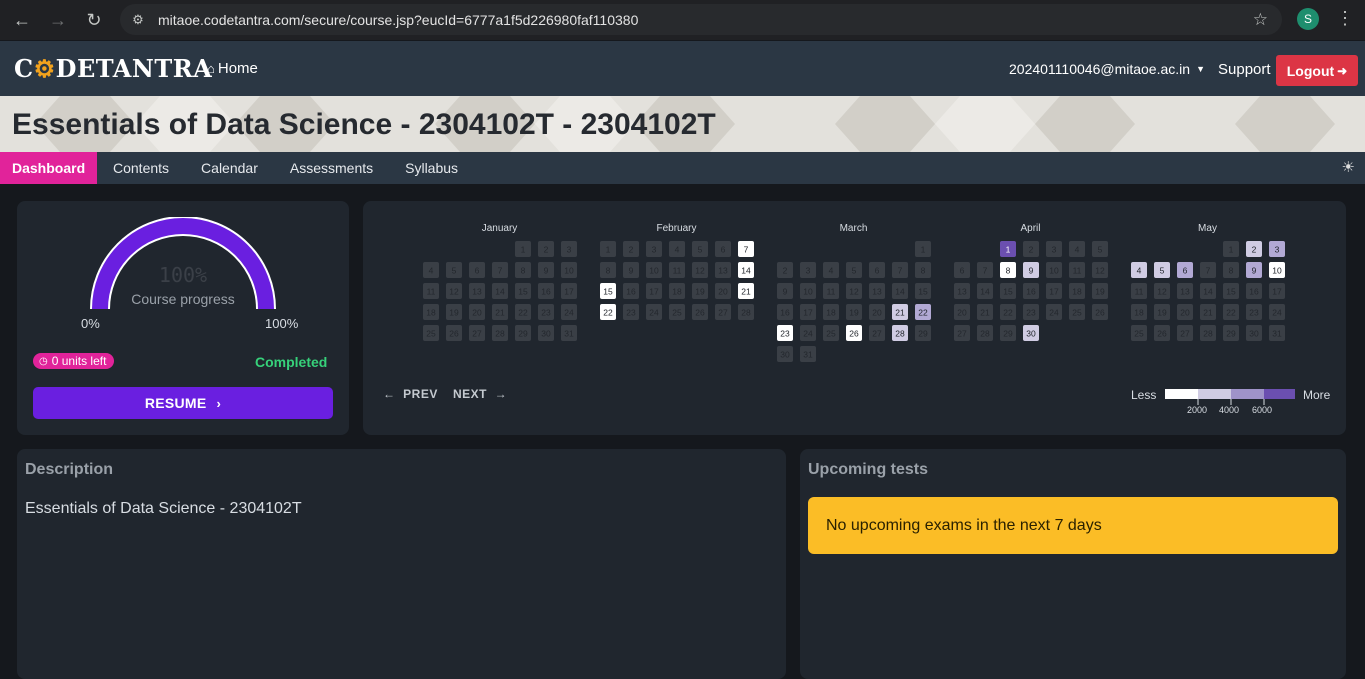 This screenshot has height=679, width=1365. Describe the element at coordinates (183, 403) in the screenshot. I see `resume-button: RESUME ›` at that location.